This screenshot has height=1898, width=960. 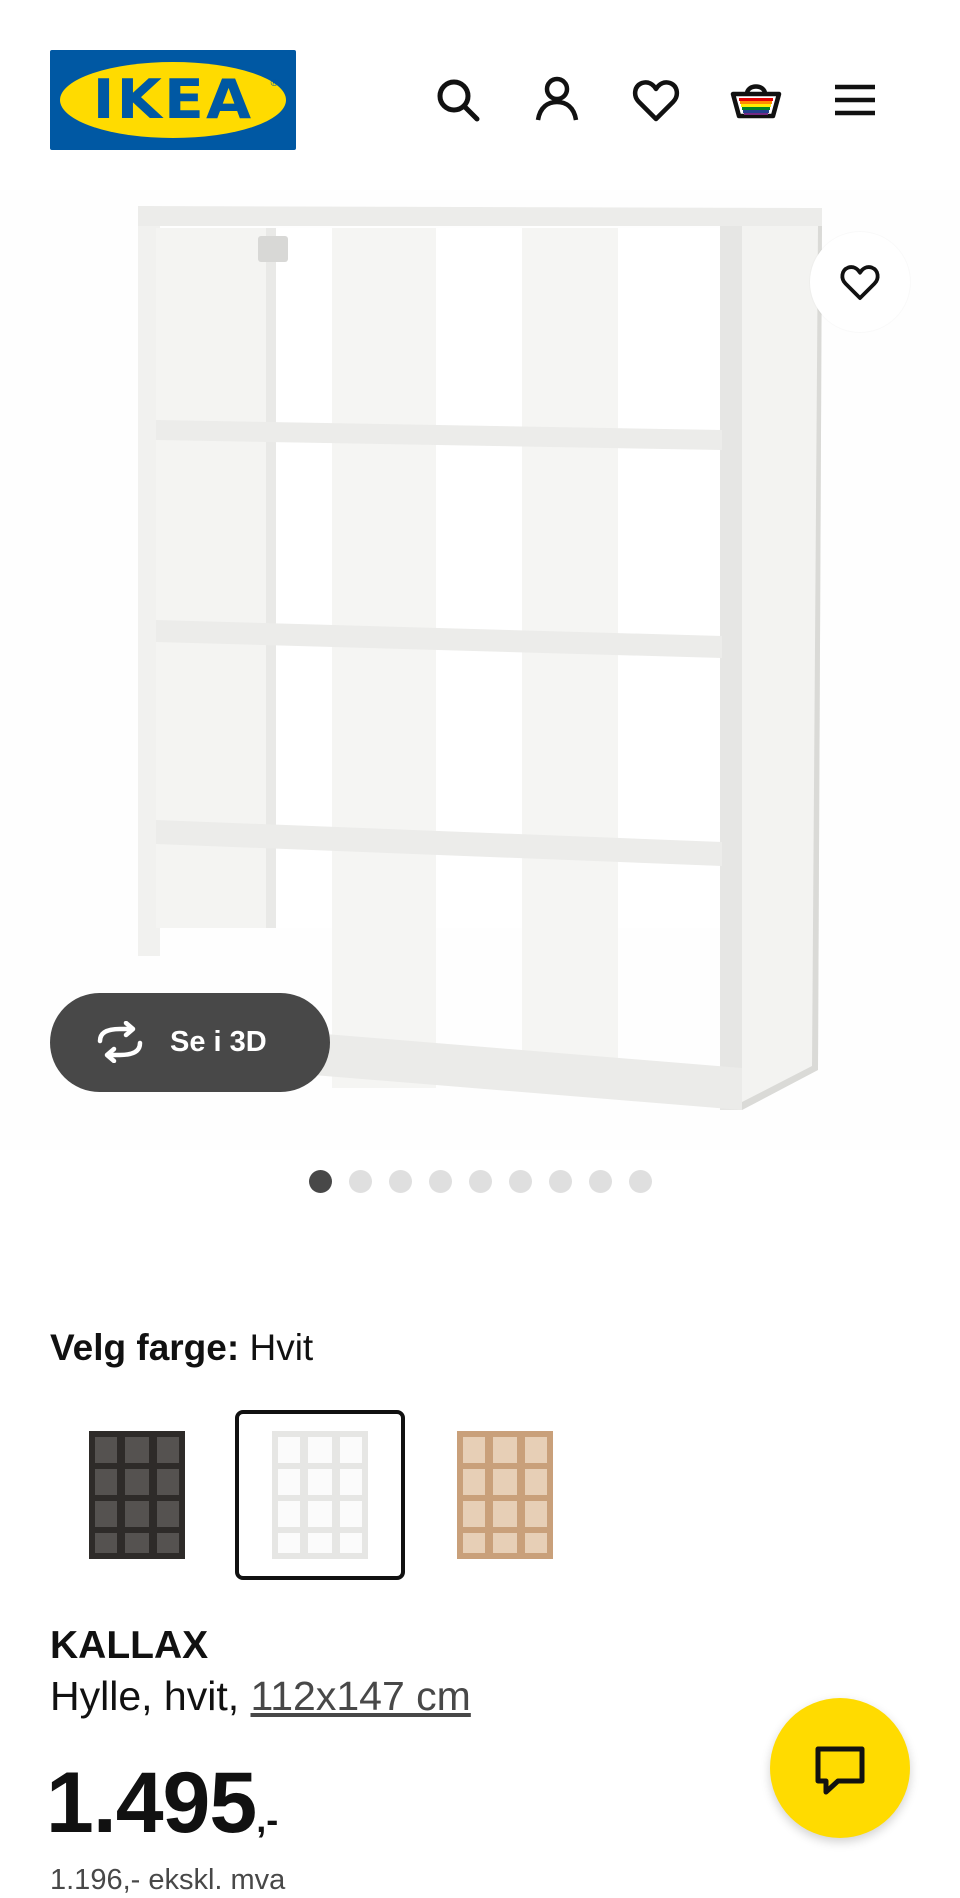 I want to click on color-swatch-black-brown, so click(x=137, y=1495).